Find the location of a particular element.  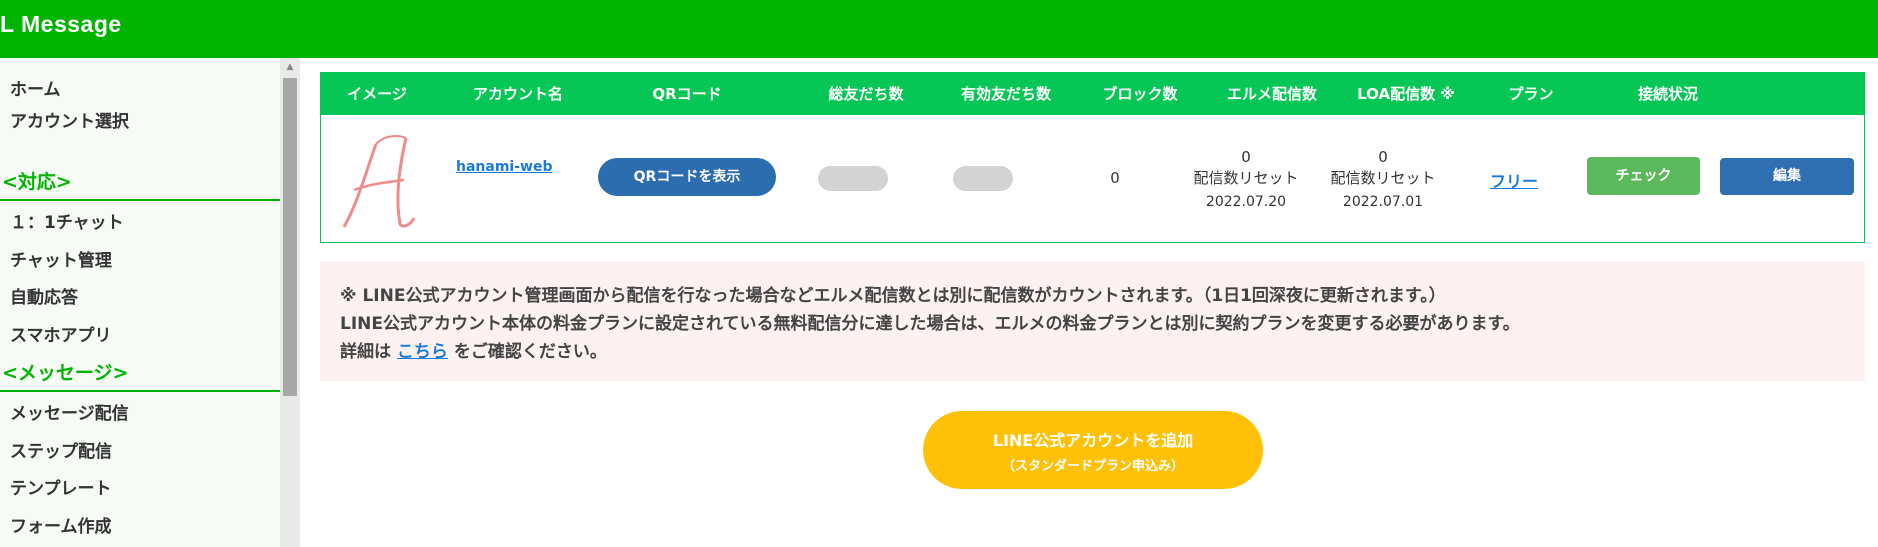

sidebar-section-support-label: <対応> is located at coordinates (37, 182).